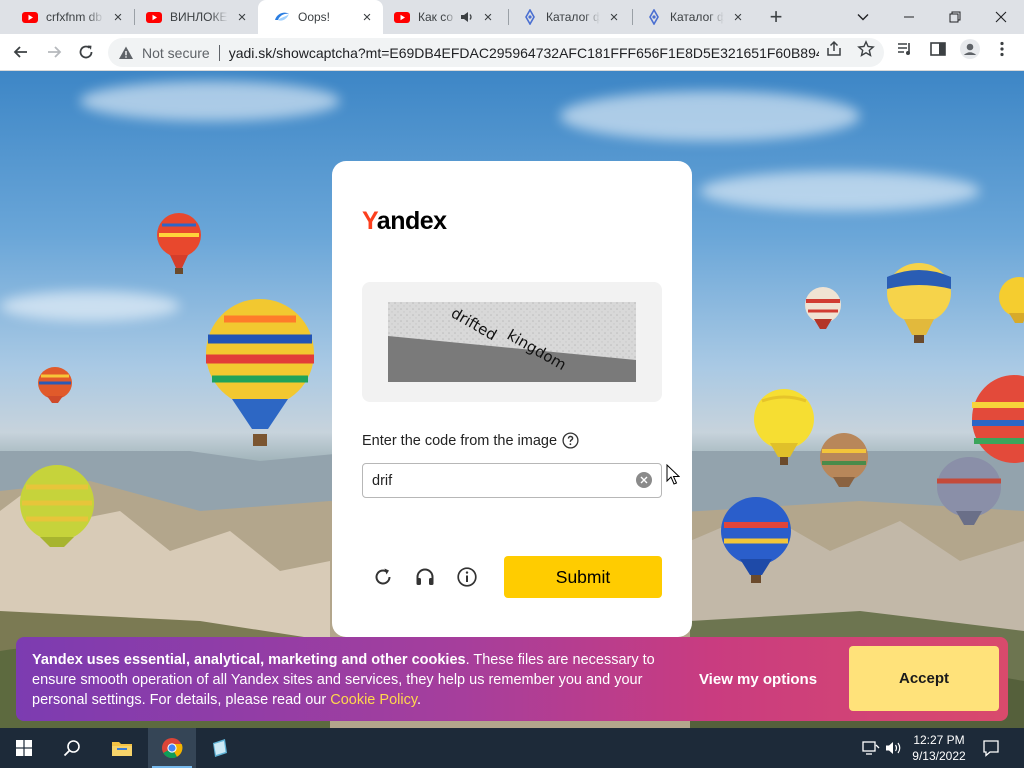 This screenshot has width=1024, height=768. I want to click on help-icon, so click(570, 440).